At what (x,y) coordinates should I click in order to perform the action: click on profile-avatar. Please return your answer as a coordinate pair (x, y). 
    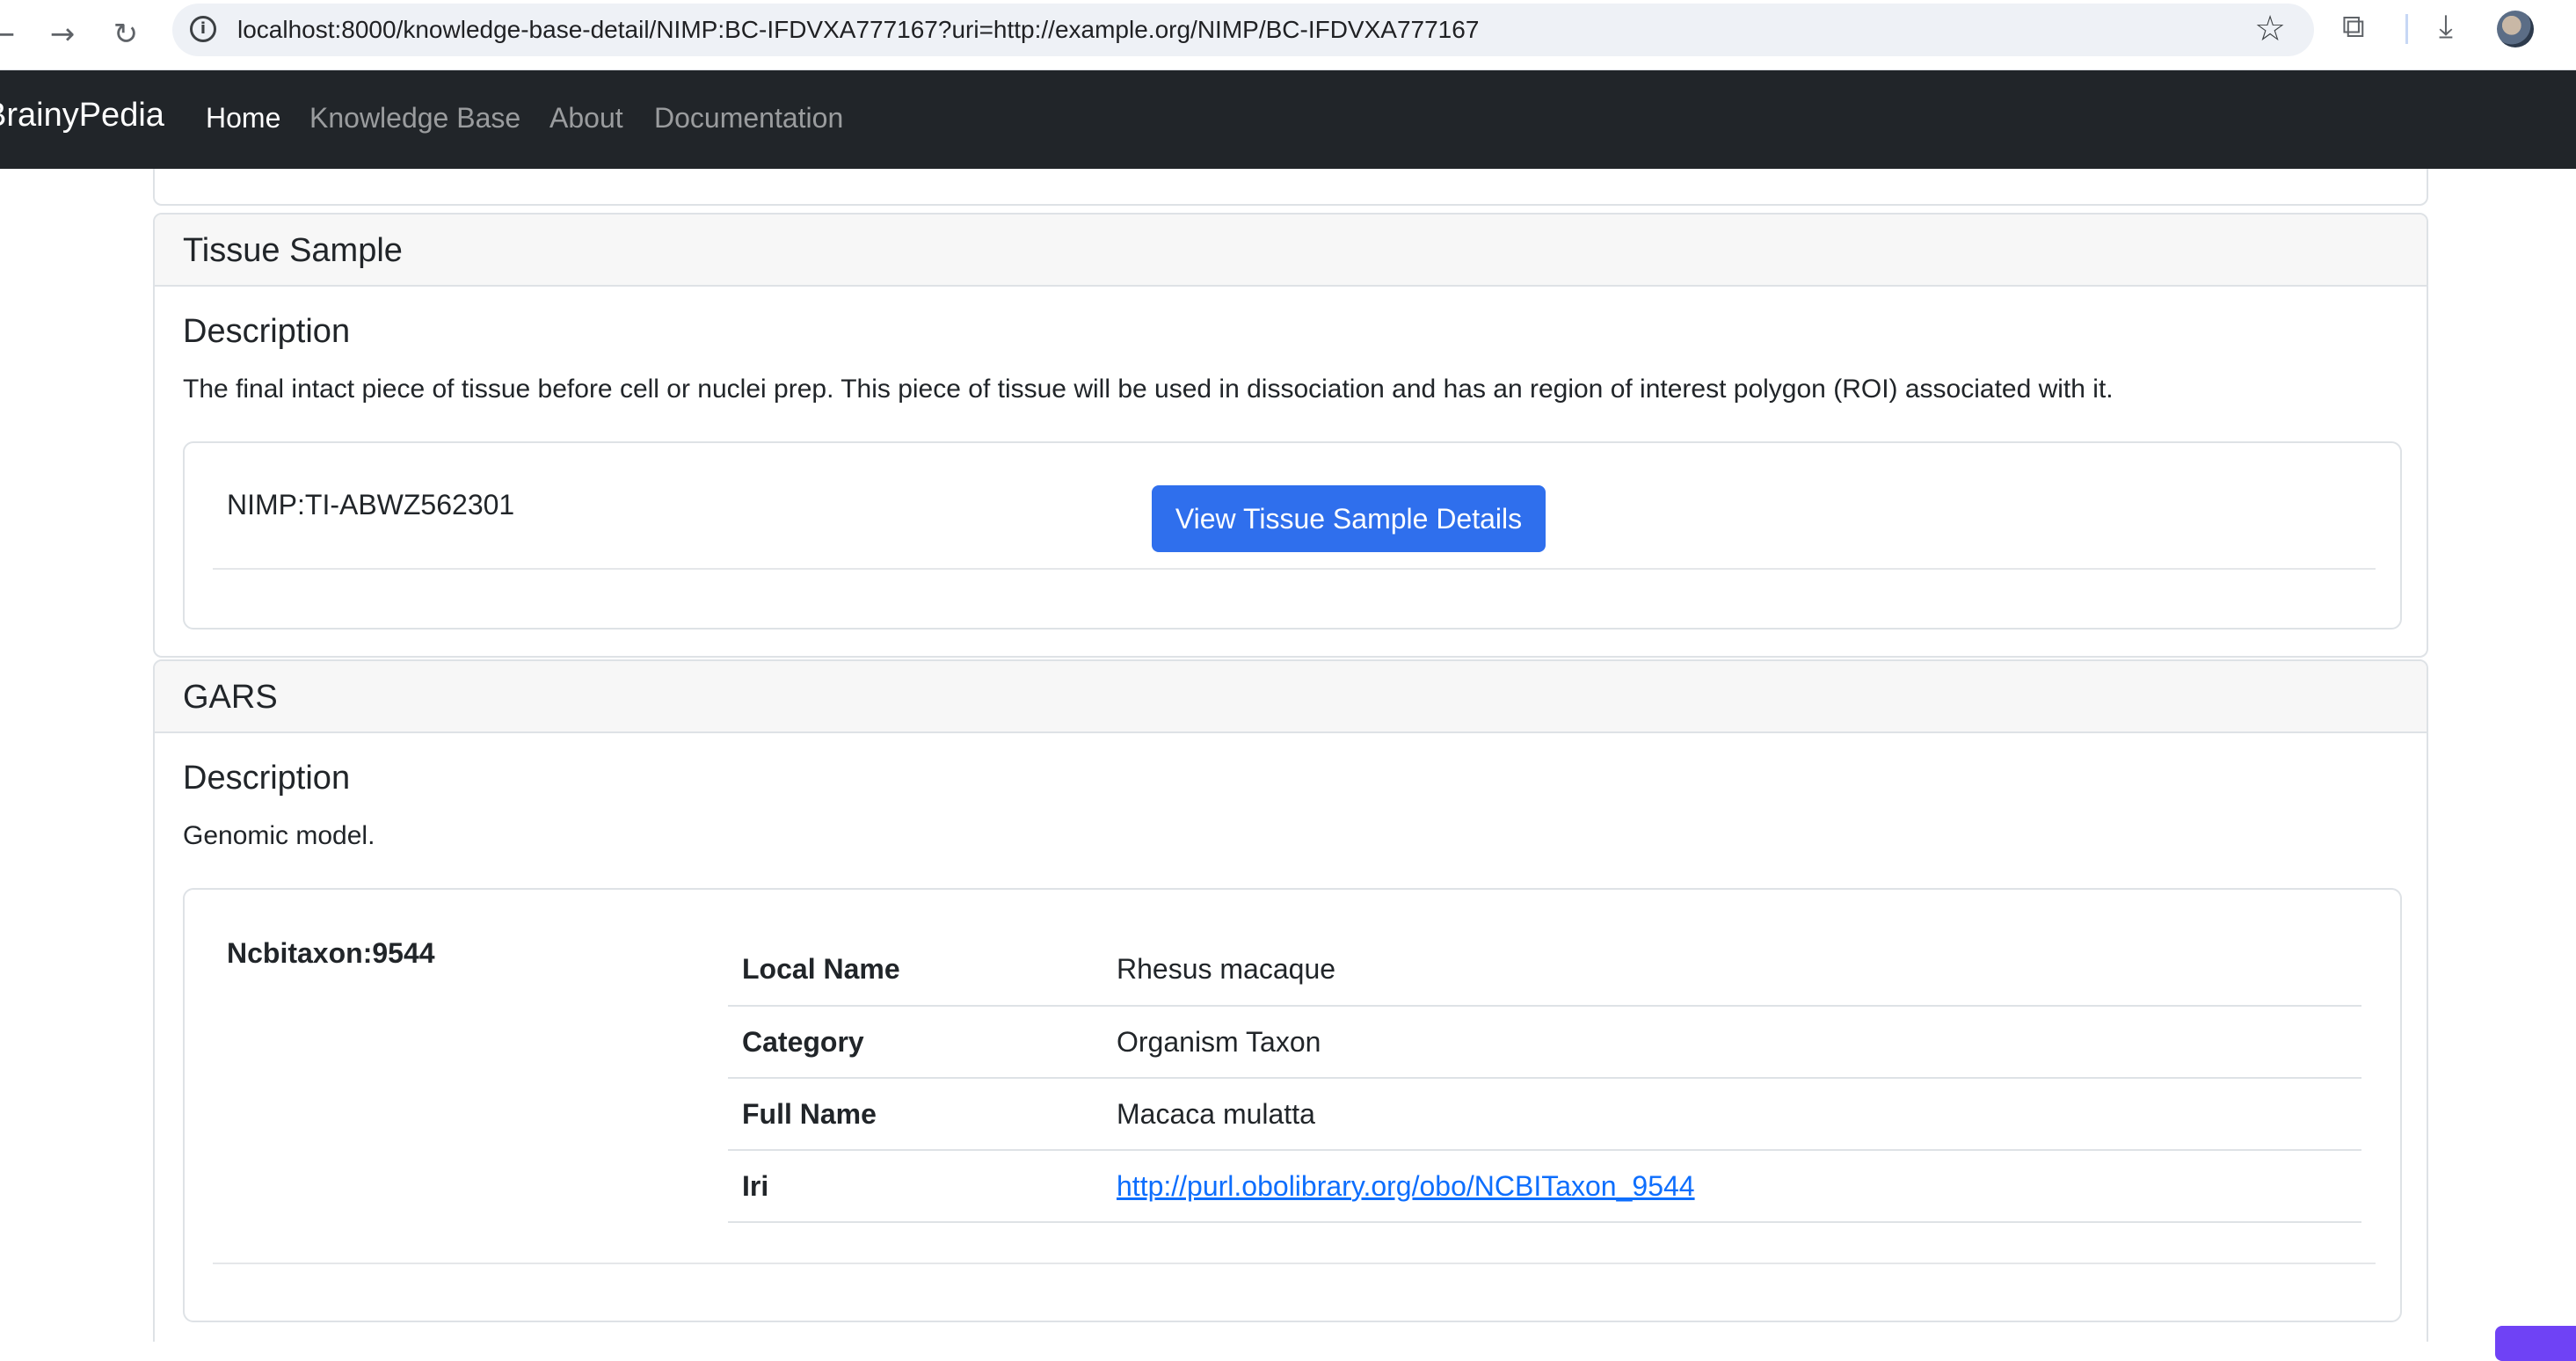
    Looking at the image, I should click on (2515, 29).